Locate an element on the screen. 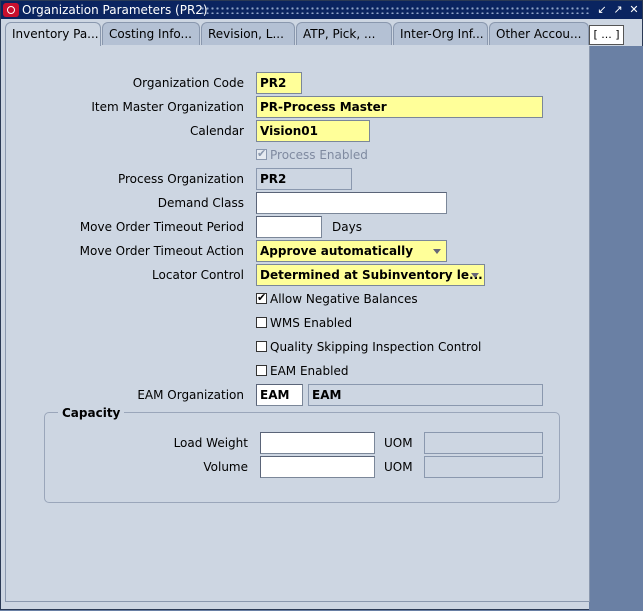  move-timeout-action-select: Approve automatically is located at coordinates (351, 251).